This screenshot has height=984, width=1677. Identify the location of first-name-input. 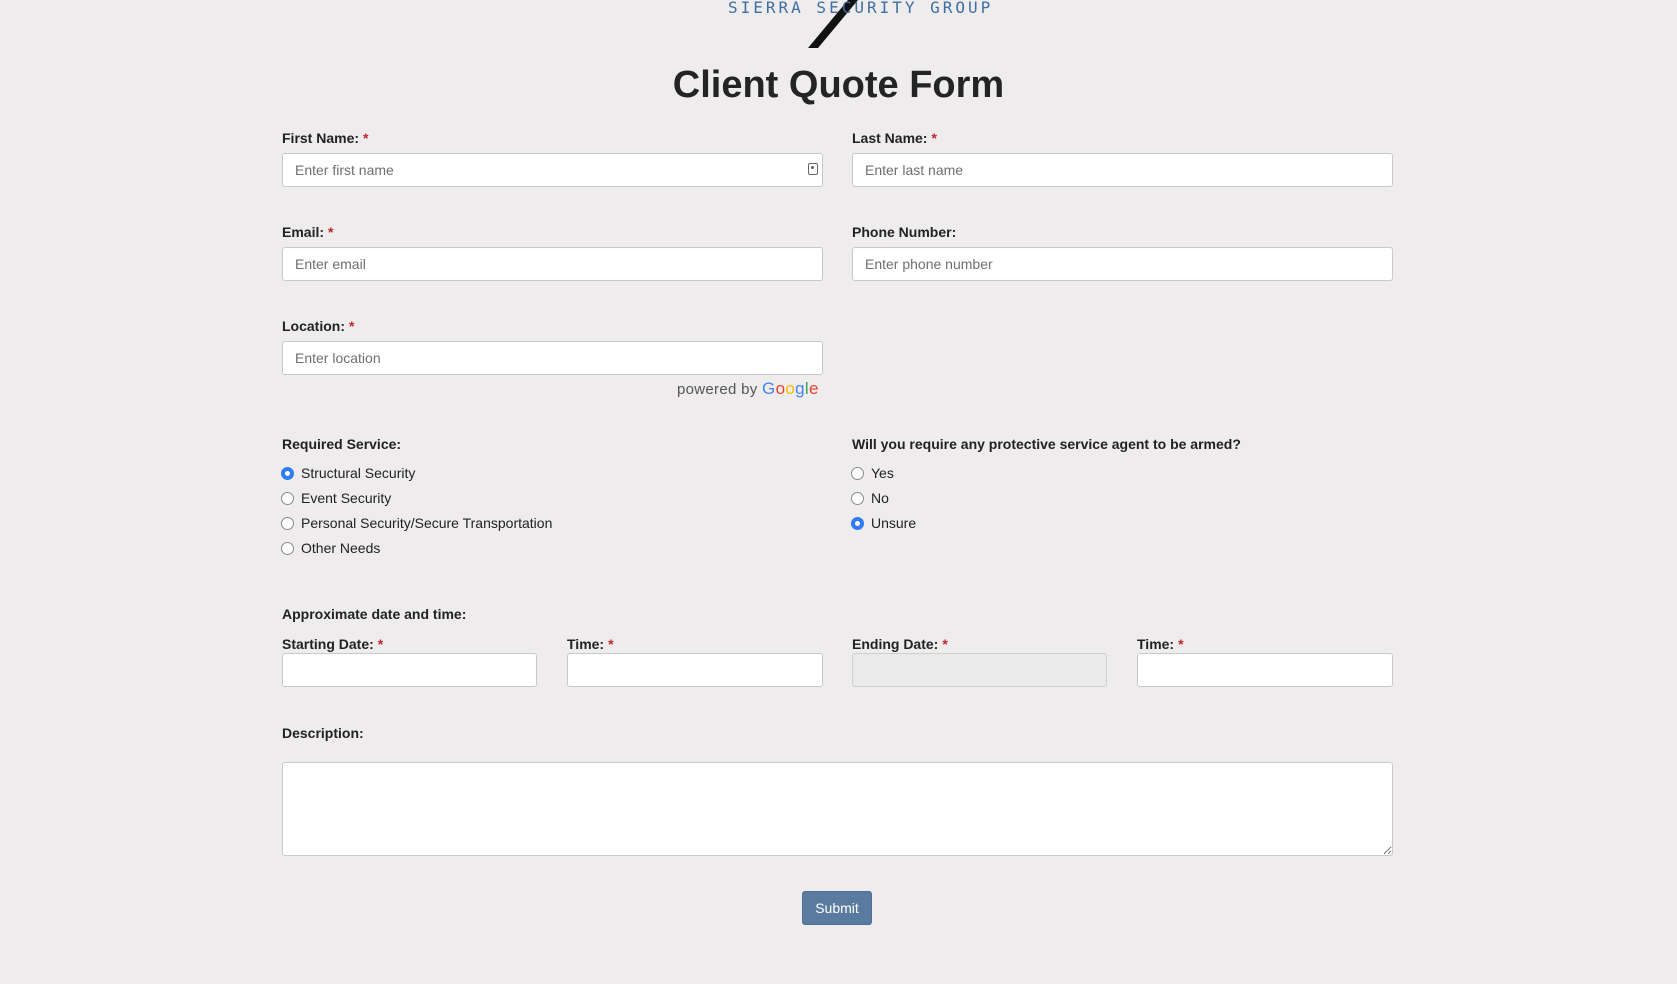
(552, 170).